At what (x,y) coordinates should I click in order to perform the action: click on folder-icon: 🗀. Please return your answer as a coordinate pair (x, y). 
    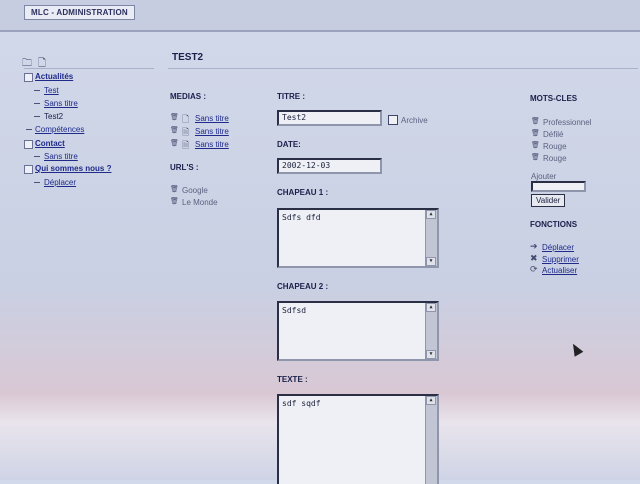
    Looking at the image, I should click on (27, 63).